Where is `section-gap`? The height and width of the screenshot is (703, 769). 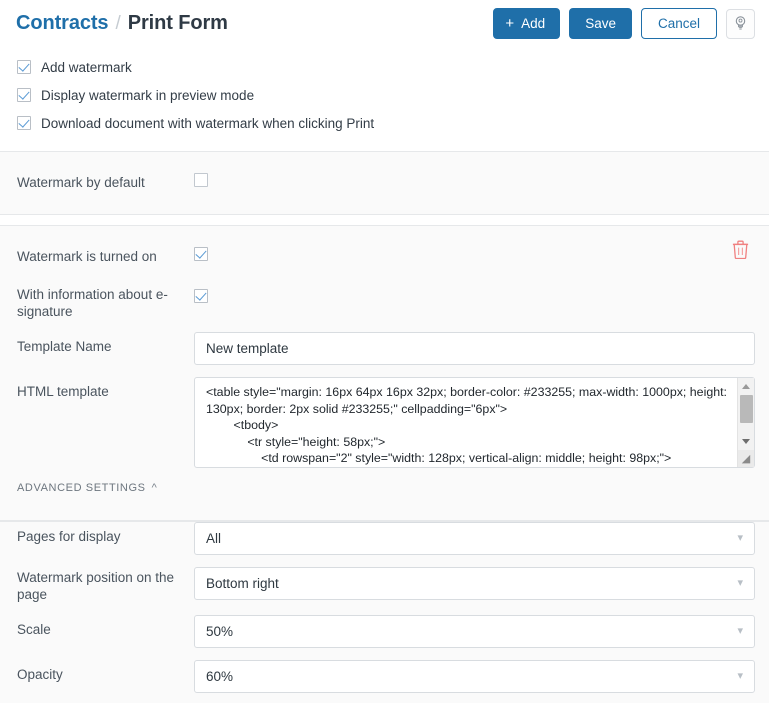
section-gap is located at coordinates (384, 220).